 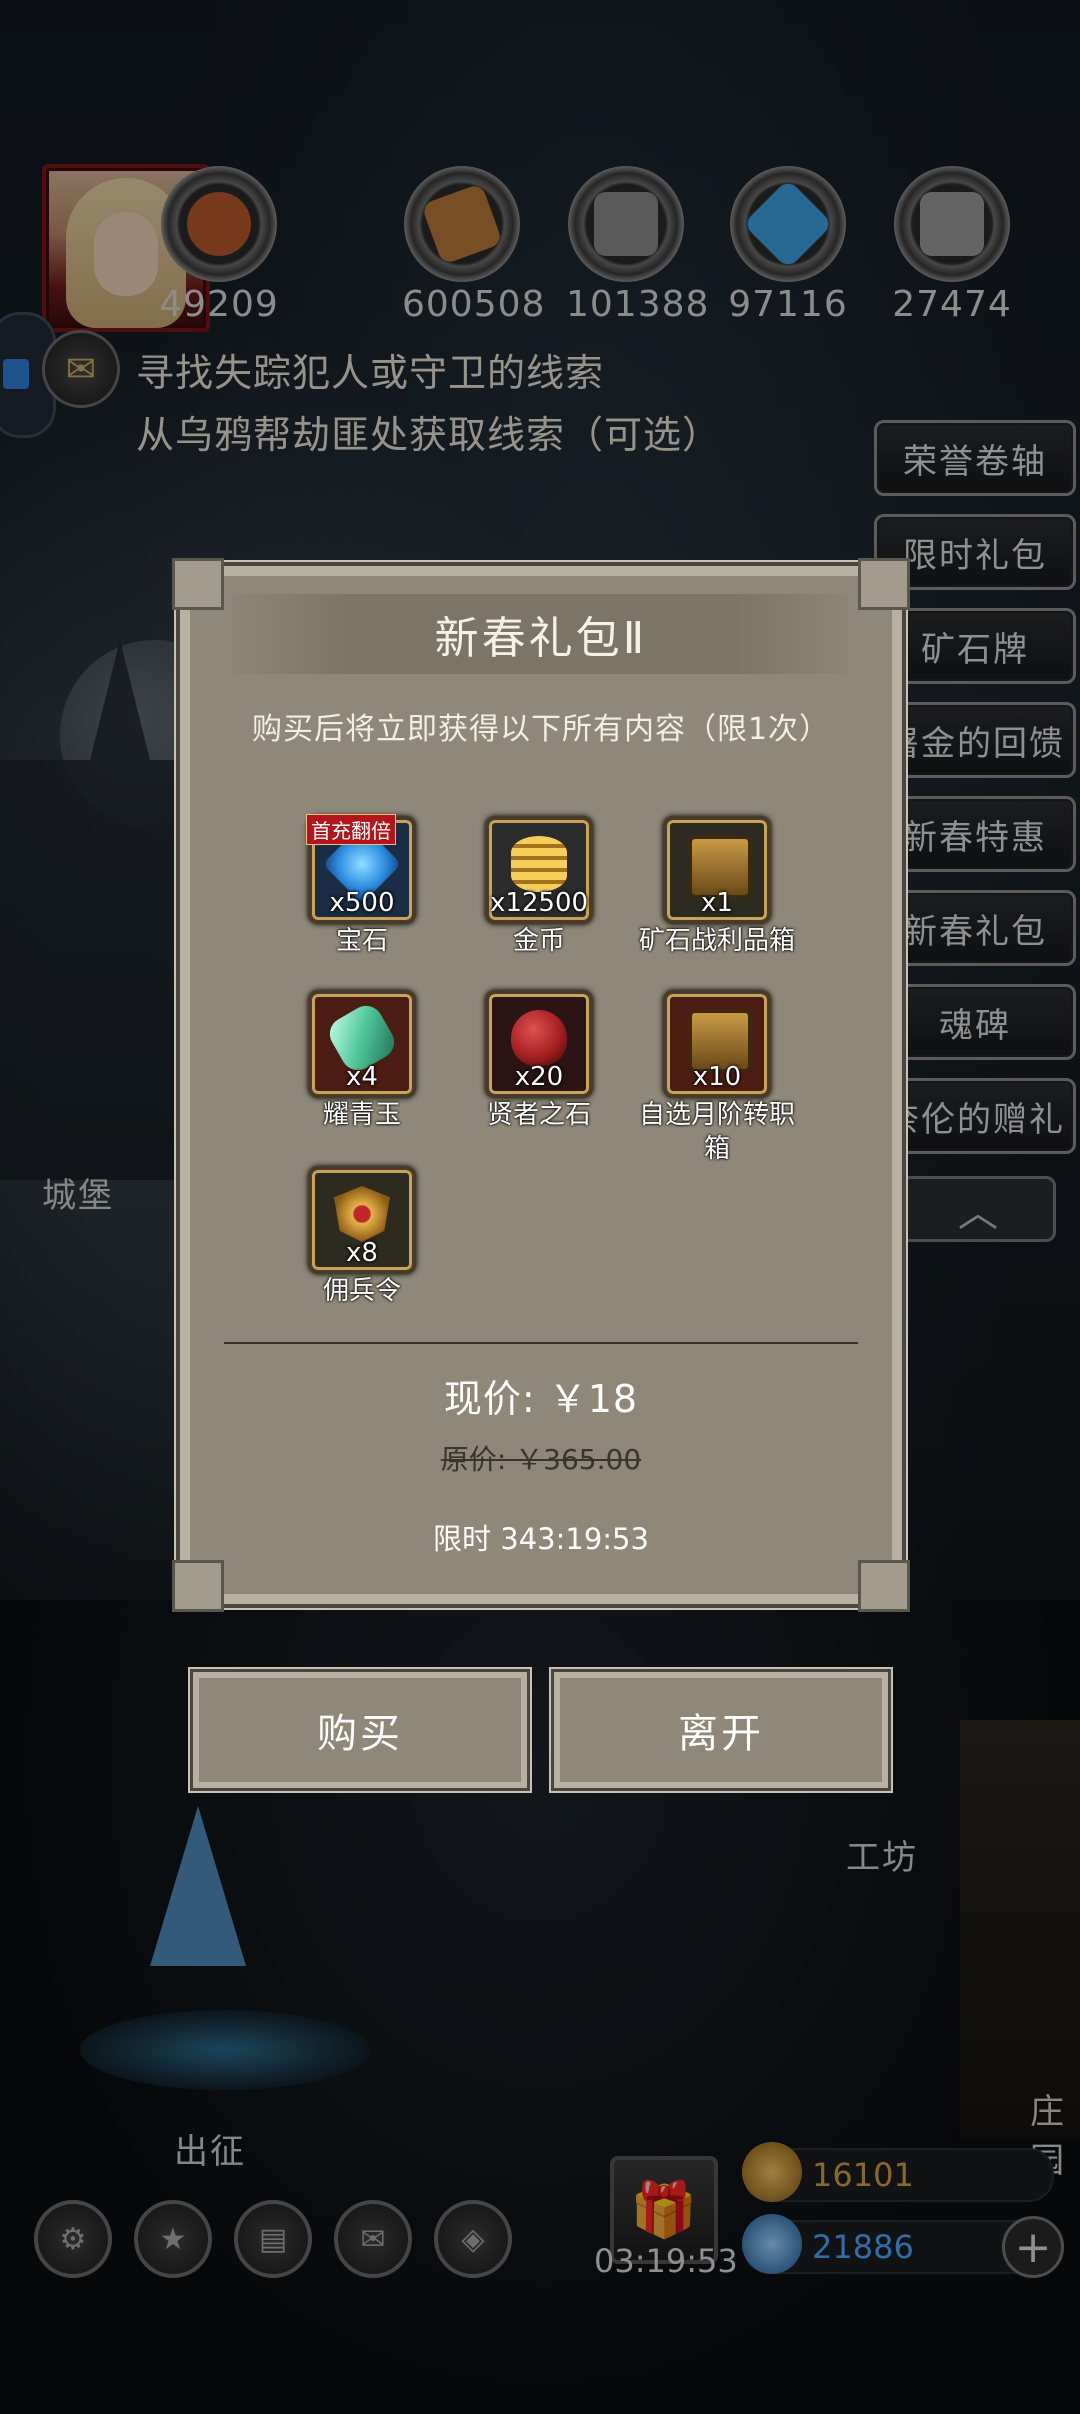 What do you see at coordinates (541, 1343) in the screenshot?
I see `dialog-divider` at bounding box center [541, 1343].